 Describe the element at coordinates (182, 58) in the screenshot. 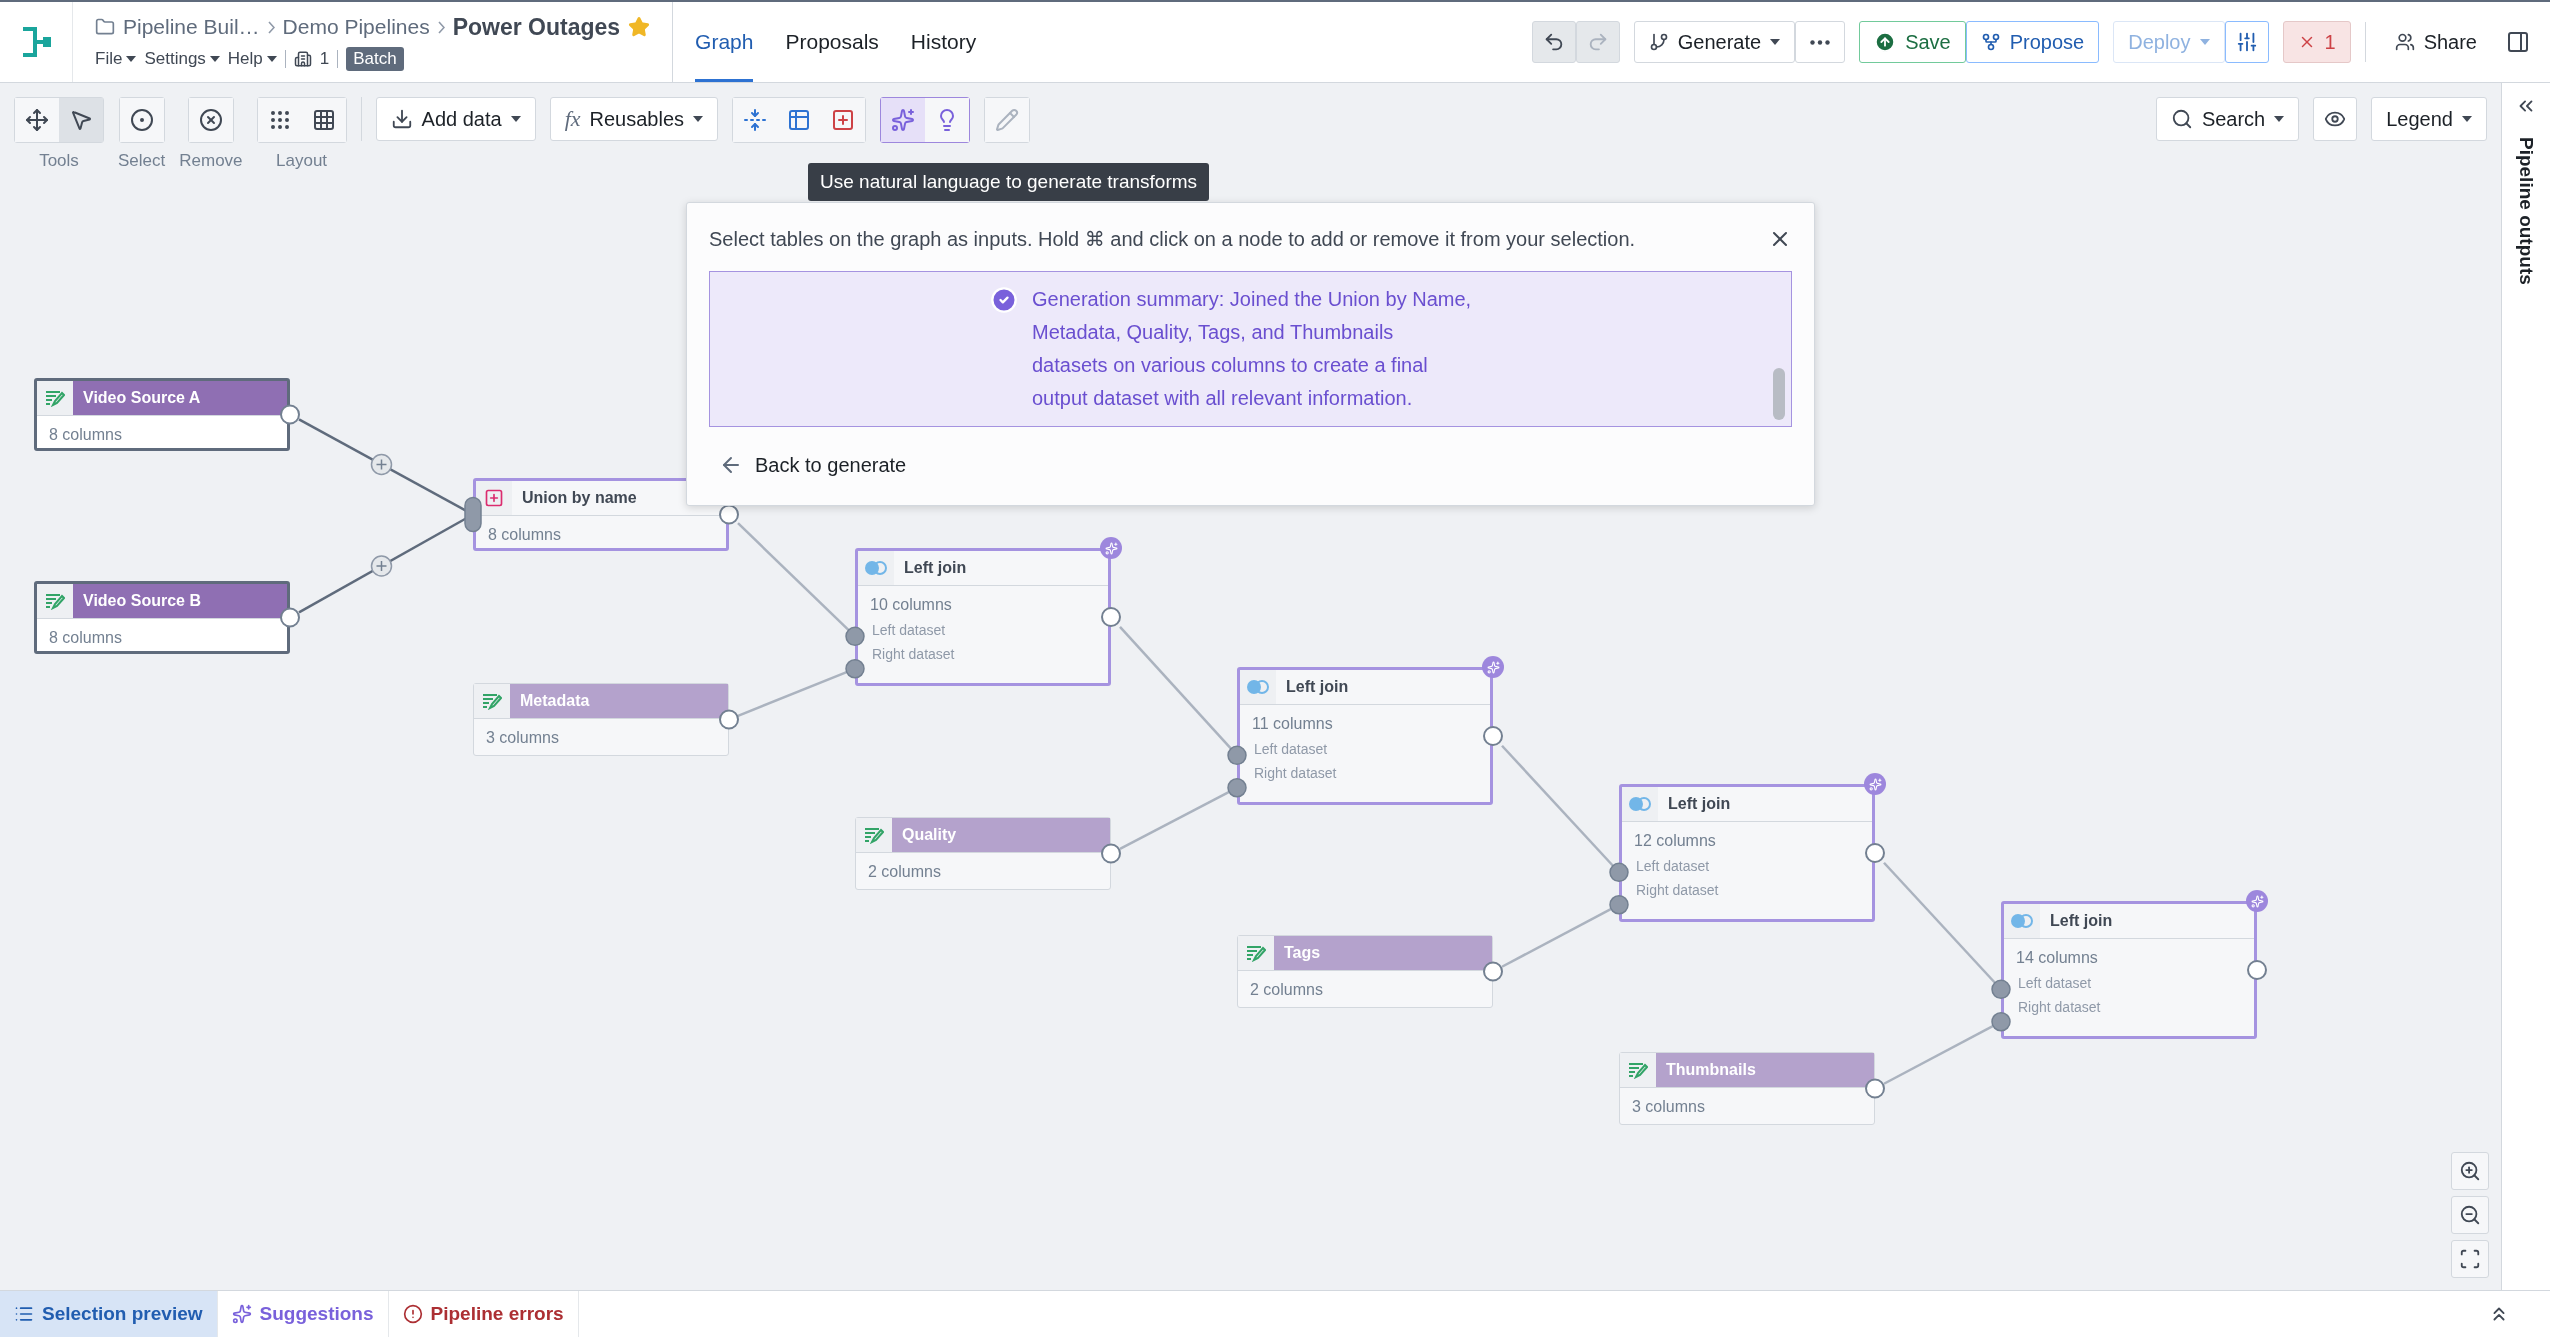

I see `menu-item: Settings` at that location.